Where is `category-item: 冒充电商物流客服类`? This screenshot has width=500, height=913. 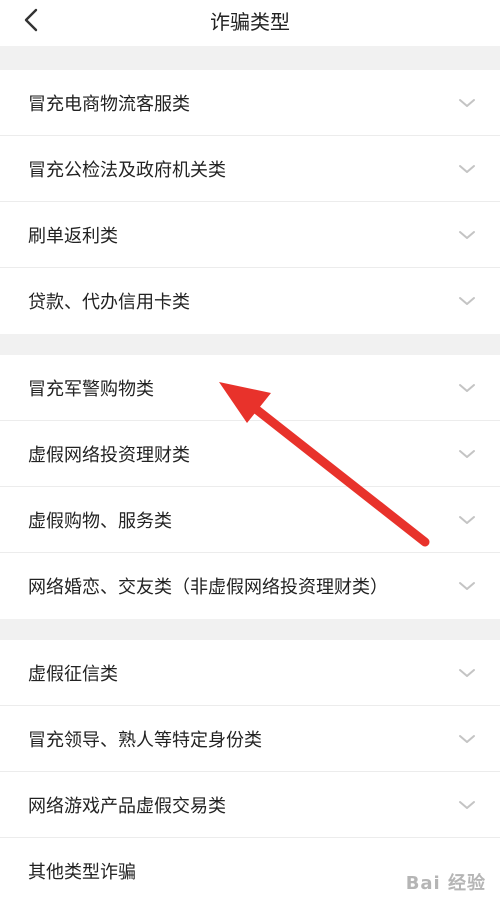 category-item: 冒充电商物流客服类 is located at coordinates (250, 103).